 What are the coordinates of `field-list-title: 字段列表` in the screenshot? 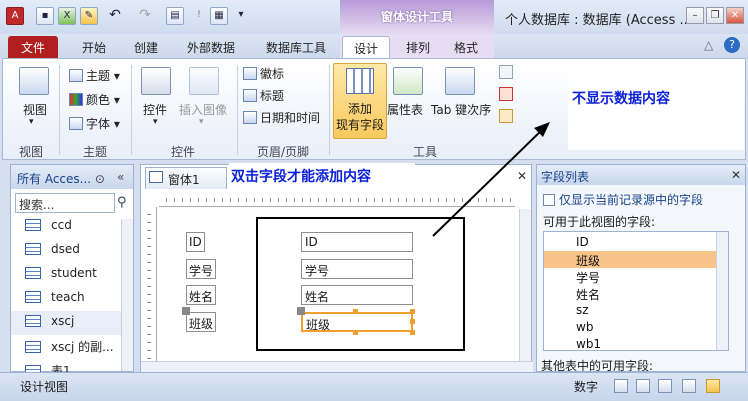 It's located at (641, 175).